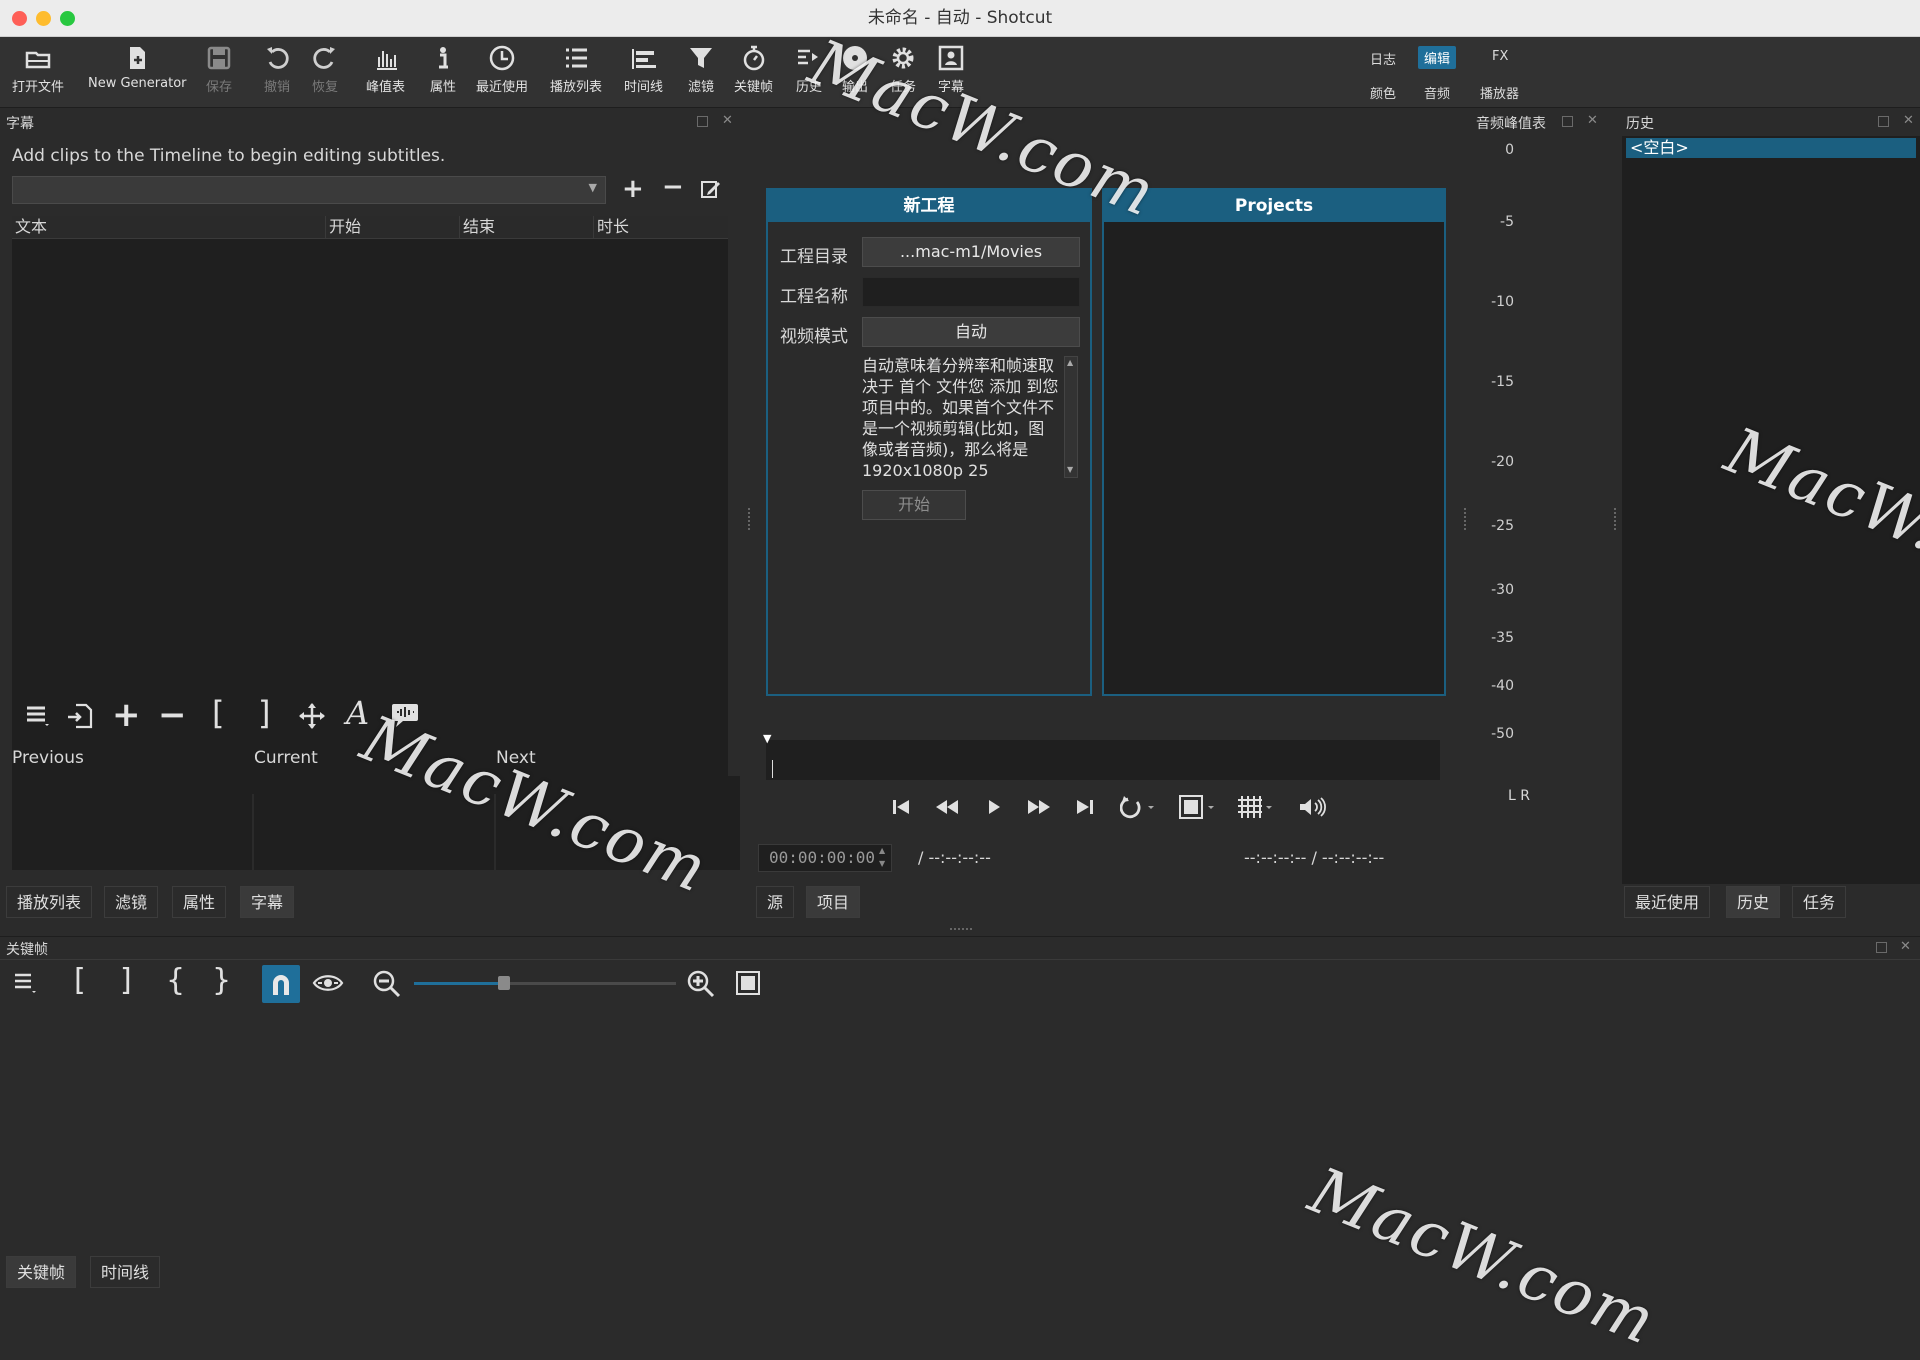  What do you see at coordinates (1101, 756) in the screenshot?
I see `scrubber-bar: ▼` at bounding box center [1101, 756].